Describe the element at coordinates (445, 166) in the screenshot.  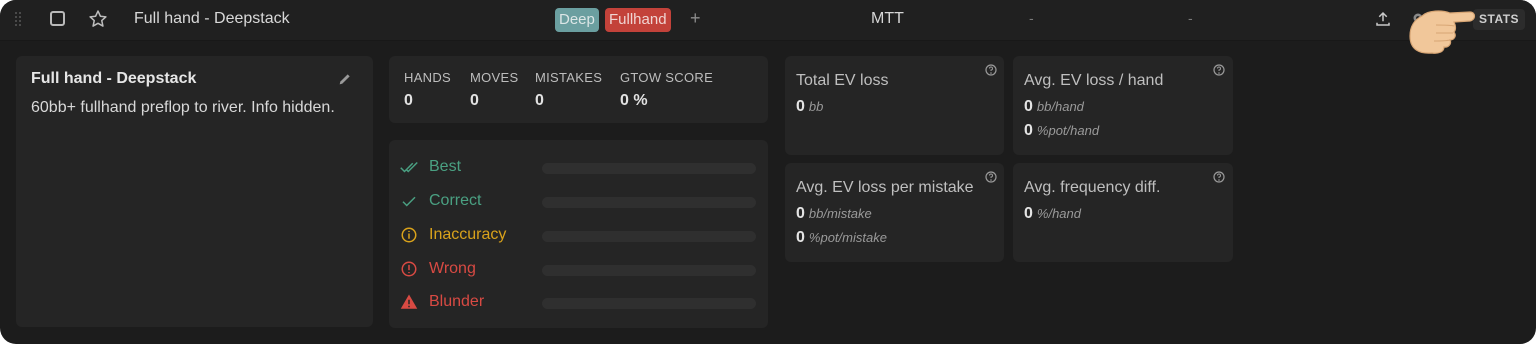
I see `grade-label: Best` at that location.